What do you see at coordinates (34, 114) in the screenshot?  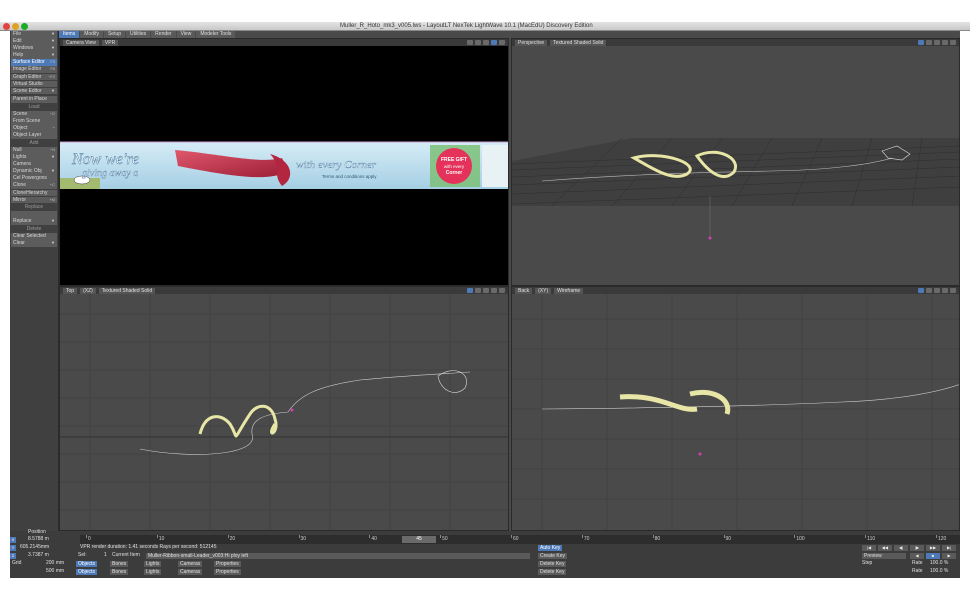 I see `sidebar-item-scene: Scene ^O` at bounding box center [34, 114].